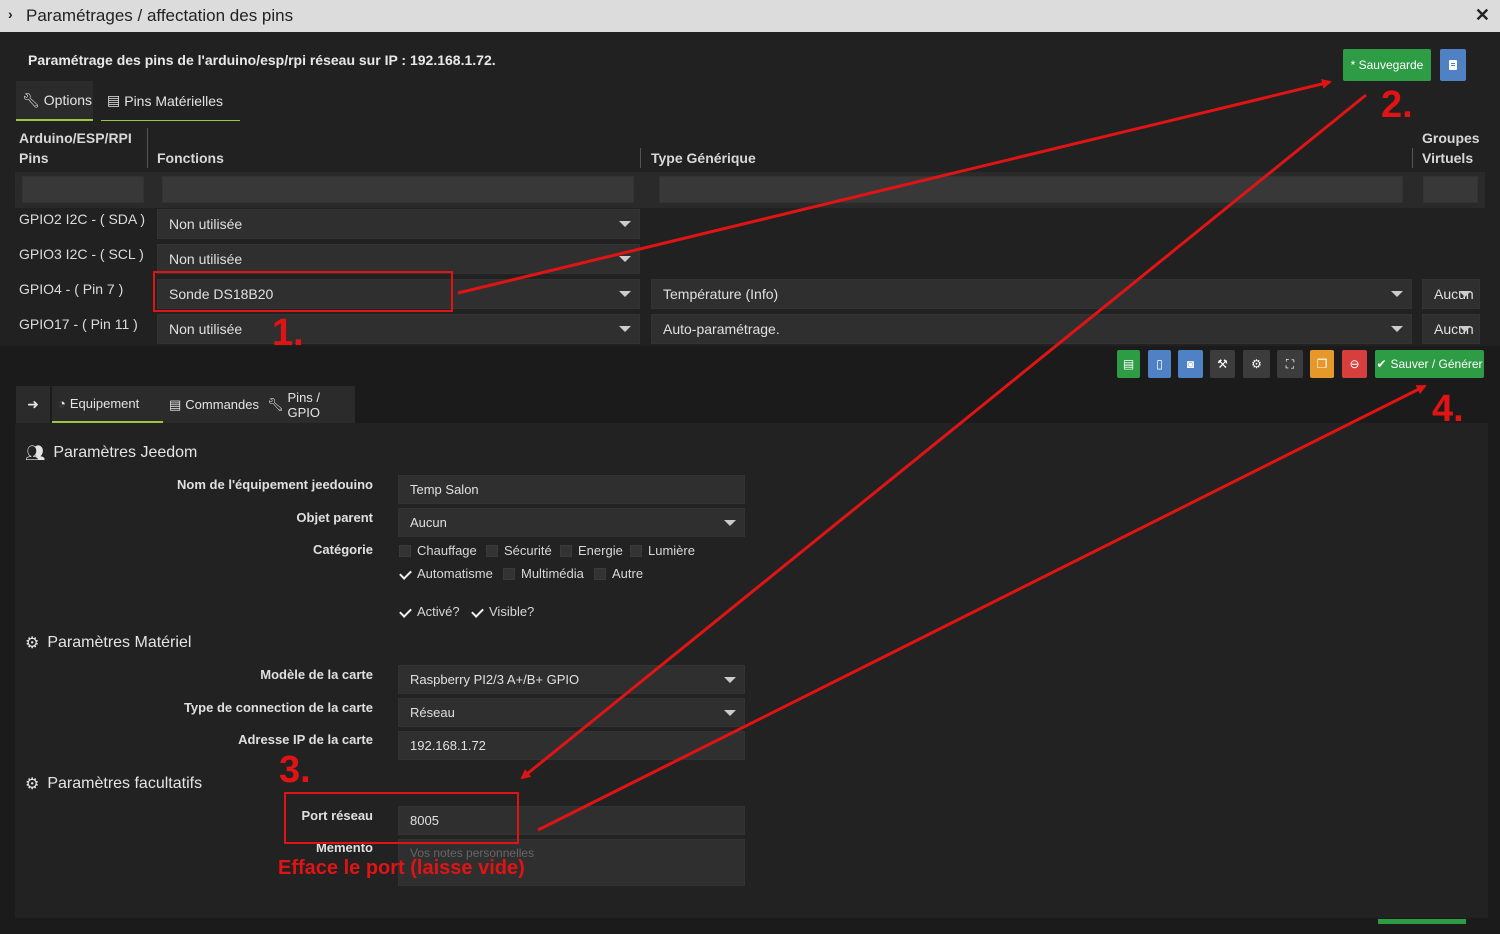 The height and width of the screenshot is (934, 1500). Describe the element at coordinates (401, 868) in the screenshot. I see `annotation-note: Efface le port (laisse vide)` at that location.